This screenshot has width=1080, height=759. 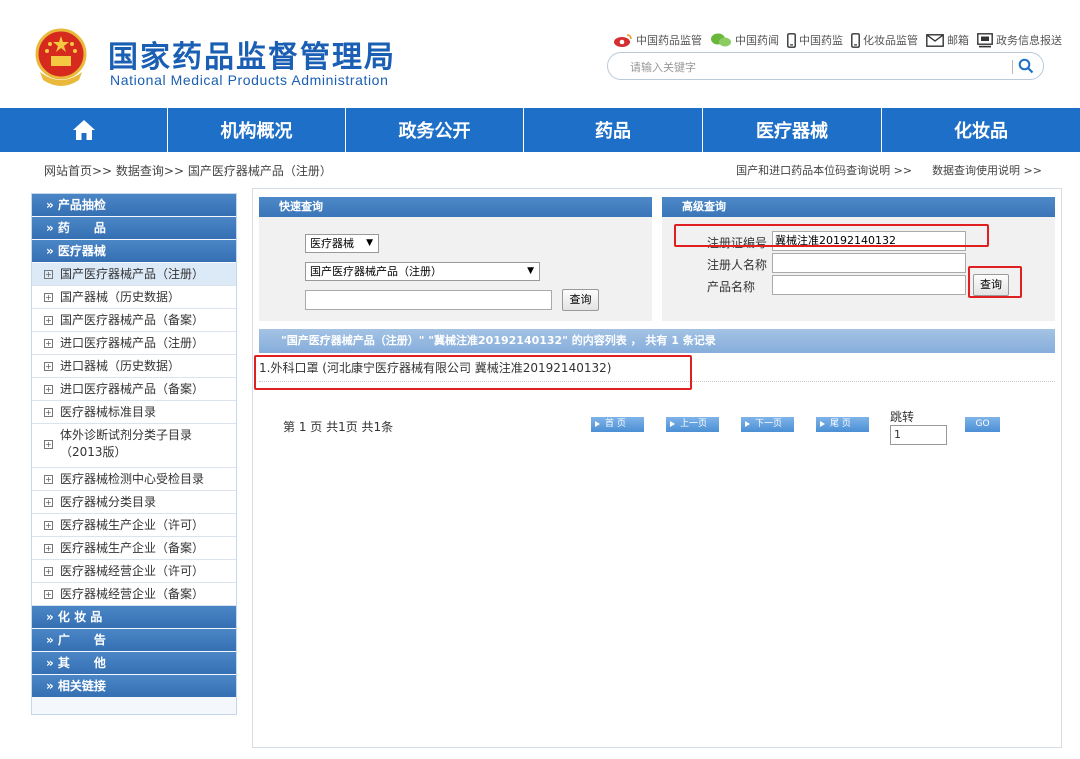 I want to click on nav-item-gov-affairs: 政务公开, so click(x=435, y=130).